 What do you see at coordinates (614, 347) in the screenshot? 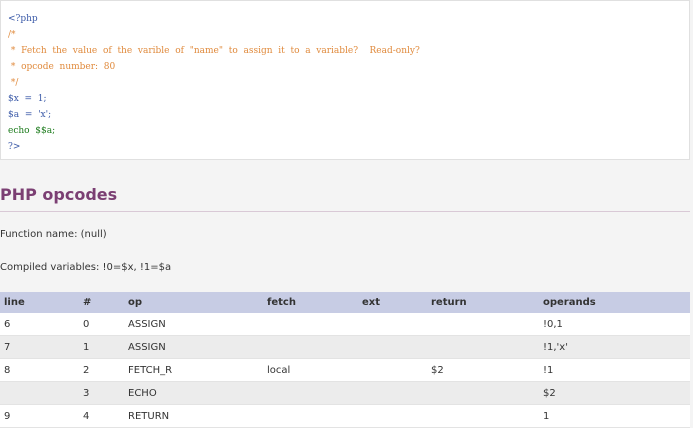
I see `cell-operands: !1,'x'` at bounding box center [614, 347].